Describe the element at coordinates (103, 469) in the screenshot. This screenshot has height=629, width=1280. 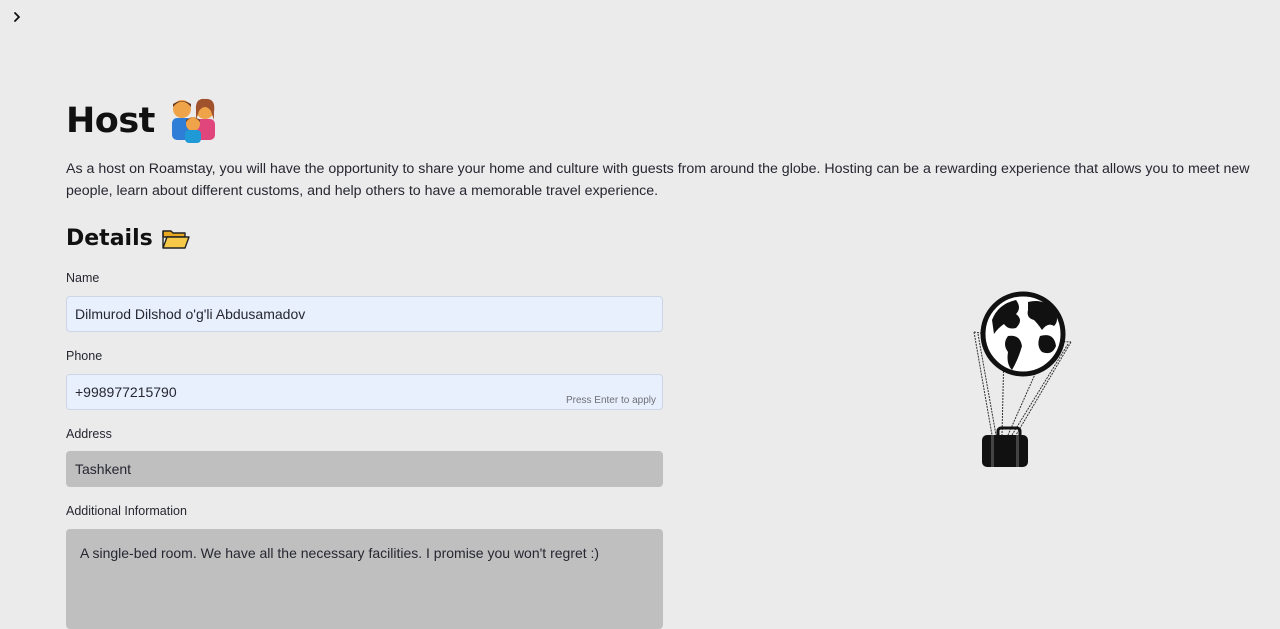
I see `address-value: Tashkent` at that location.